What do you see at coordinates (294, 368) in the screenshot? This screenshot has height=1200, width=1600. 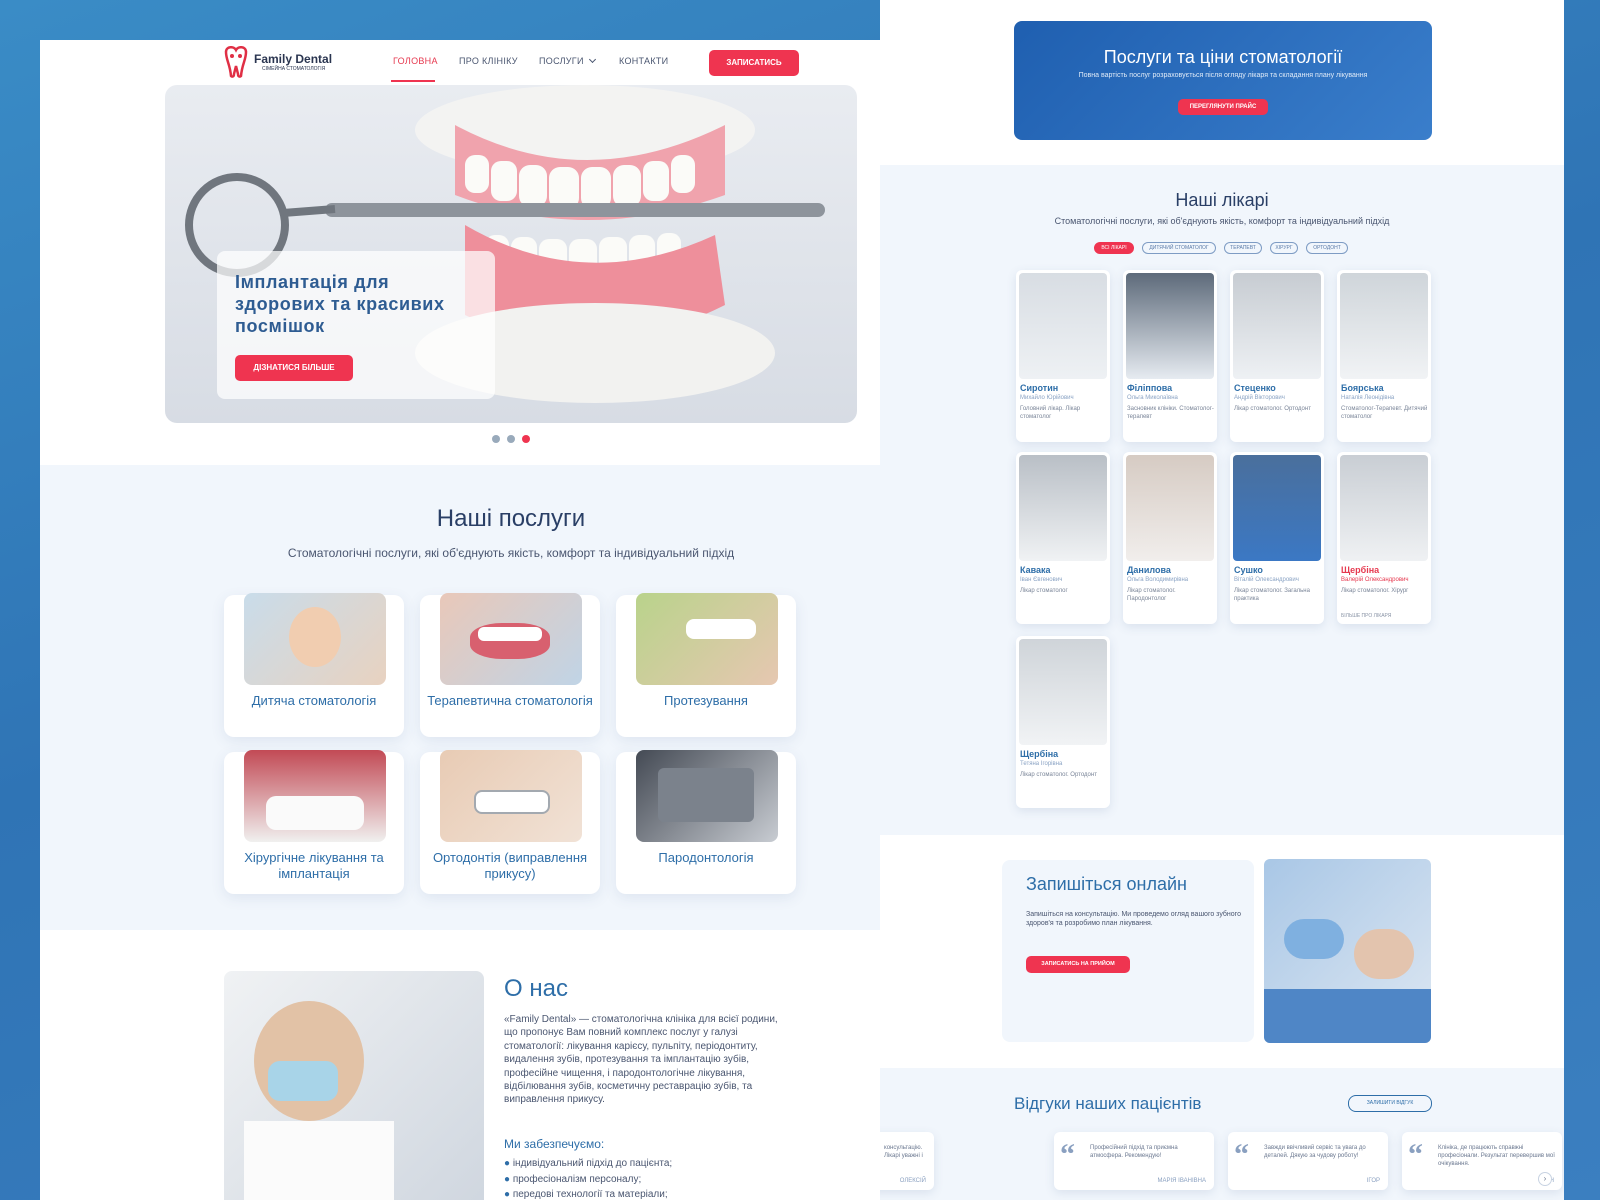 I see `hero-learn-more-button: ДІЗНАТИСЯ БІЛЬШЕ` at bounding box center [294, 368].